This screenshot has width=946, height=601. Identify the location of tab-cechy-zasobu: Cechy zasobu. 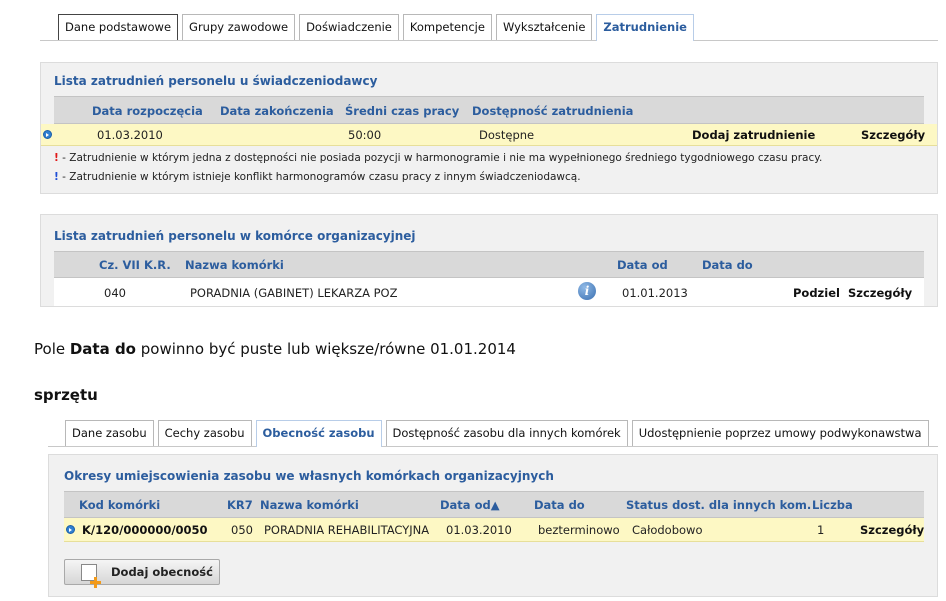
(204, 433).